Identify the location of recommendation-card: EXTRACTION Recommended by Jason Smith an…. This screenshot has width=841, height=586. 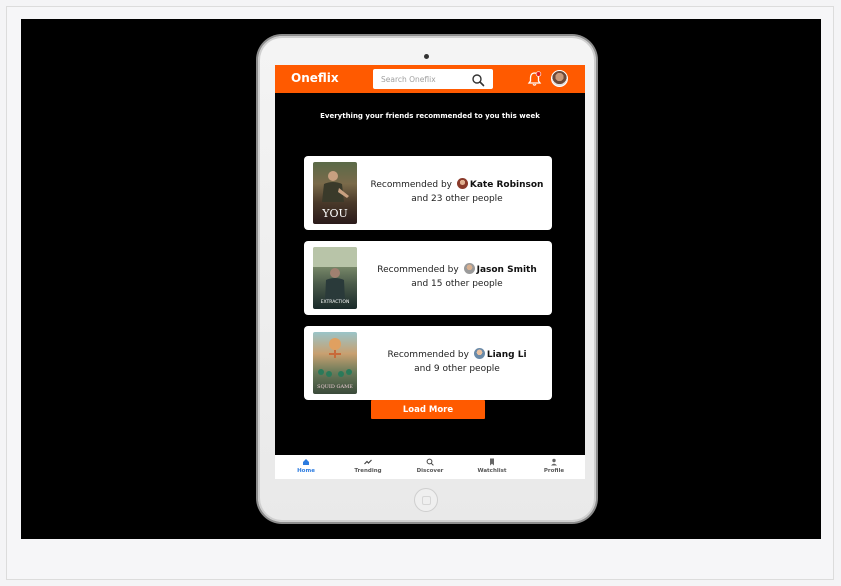
(428, 278).